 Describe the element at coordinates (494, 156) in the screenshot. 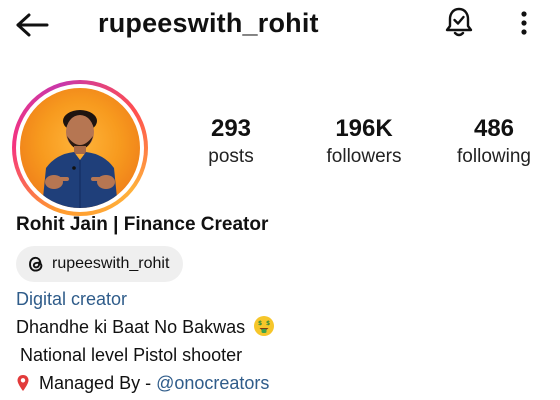

I see `following-count-label: following` at that location.